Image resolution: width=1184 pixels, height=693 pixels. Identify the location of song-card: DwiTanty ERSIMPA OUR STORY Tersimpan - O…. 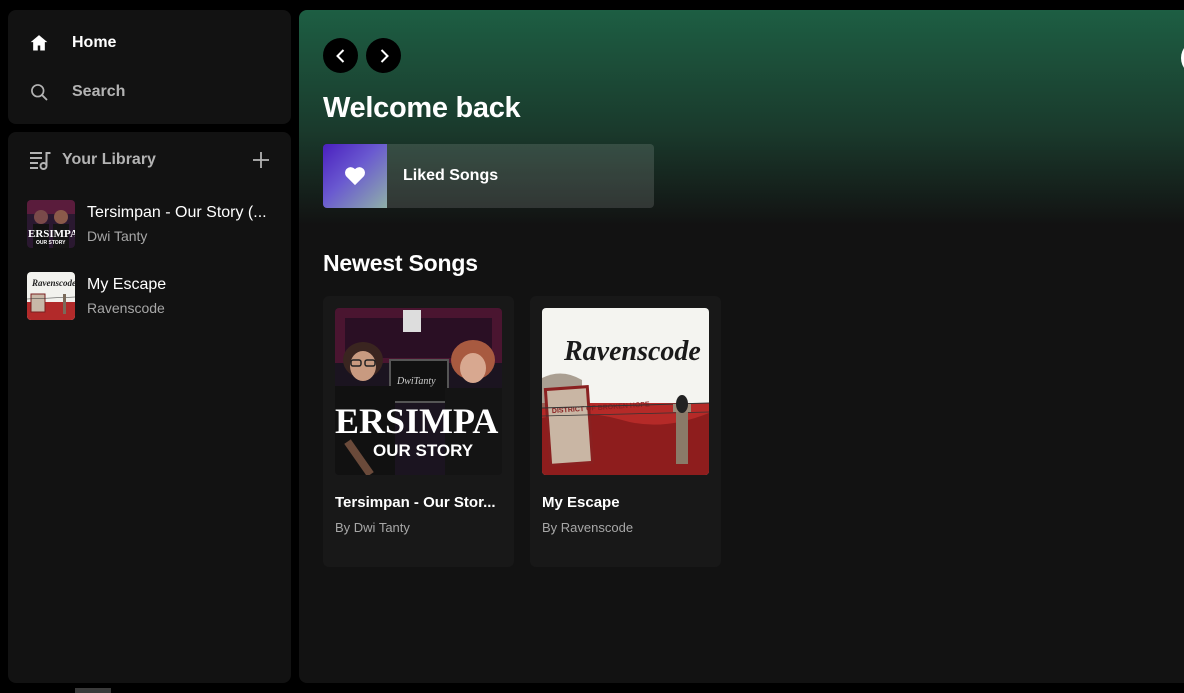
(418, 431).